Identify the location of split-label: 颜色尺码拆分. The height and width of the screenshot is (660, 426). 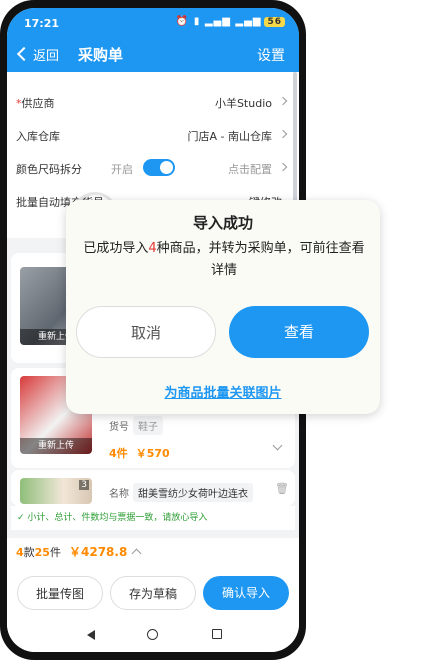
(49, 169).